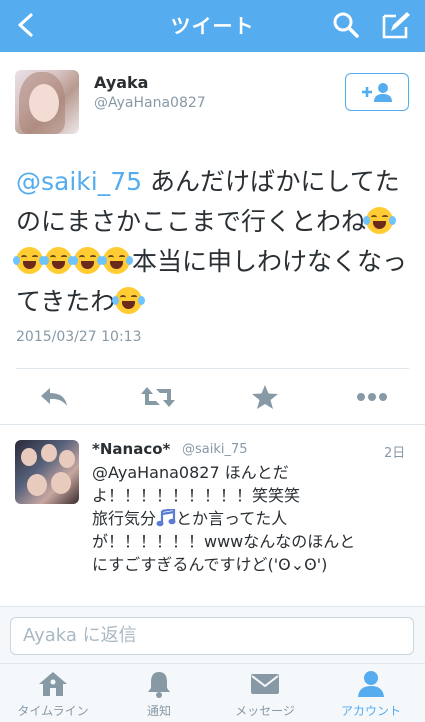 The image size is (425, 722). I want to click on follow-button, so click(377, 92).